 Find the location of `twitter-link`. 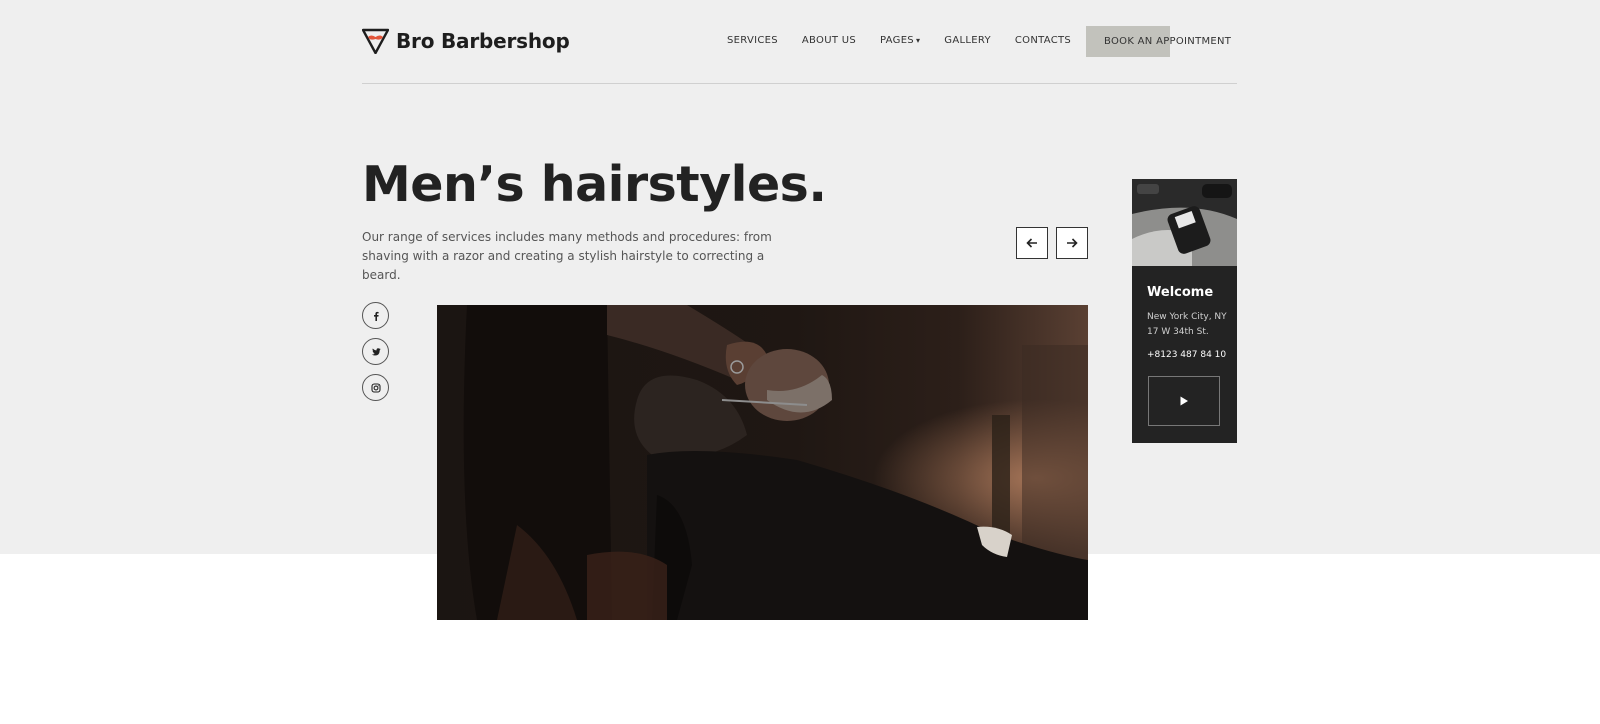

twitter-link is located at coordinates (375, 351).